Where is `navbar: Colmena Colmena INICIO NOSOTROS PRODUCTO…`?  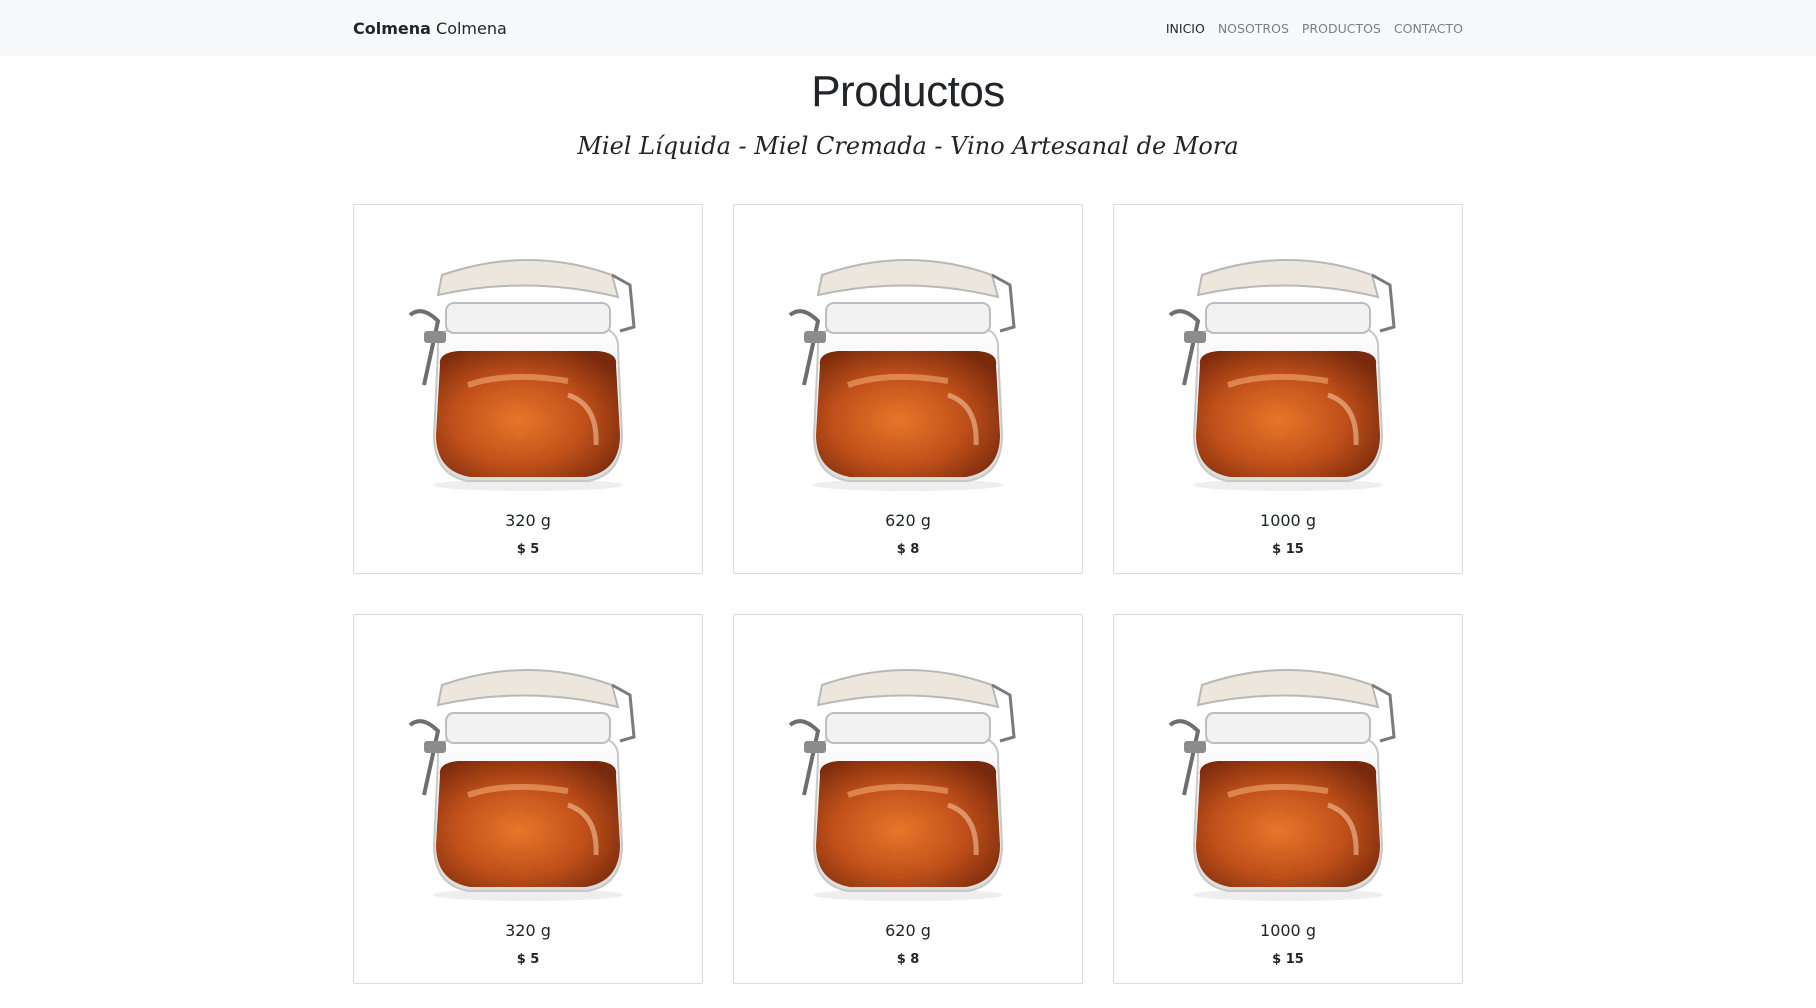 navbar: Colmena Colmena INICIO NOSOTROS PRODUCTO… is located at coordinates (908, 28).